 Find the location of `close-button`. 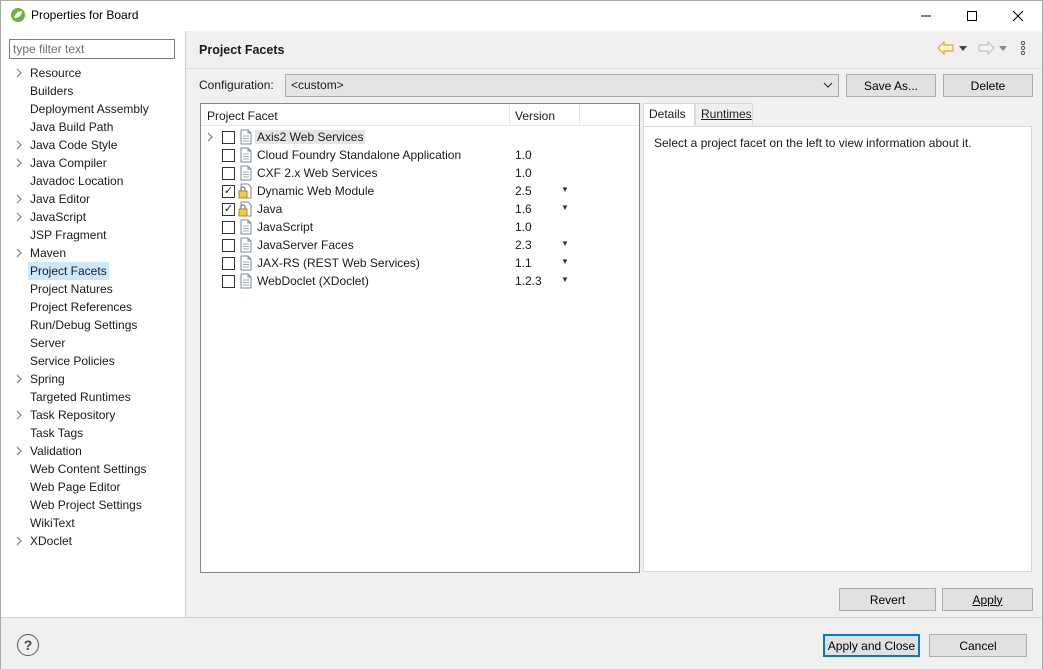

close-button is located at coordinates (1018, 16).